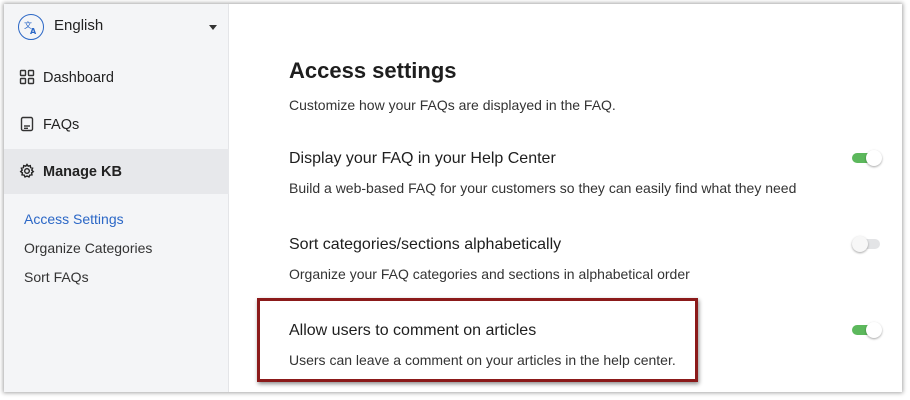  Describe the element at coordinates (56, 277) in the screenshot. I see `subnav-sort-faqs: Sort FAQs` at that location.